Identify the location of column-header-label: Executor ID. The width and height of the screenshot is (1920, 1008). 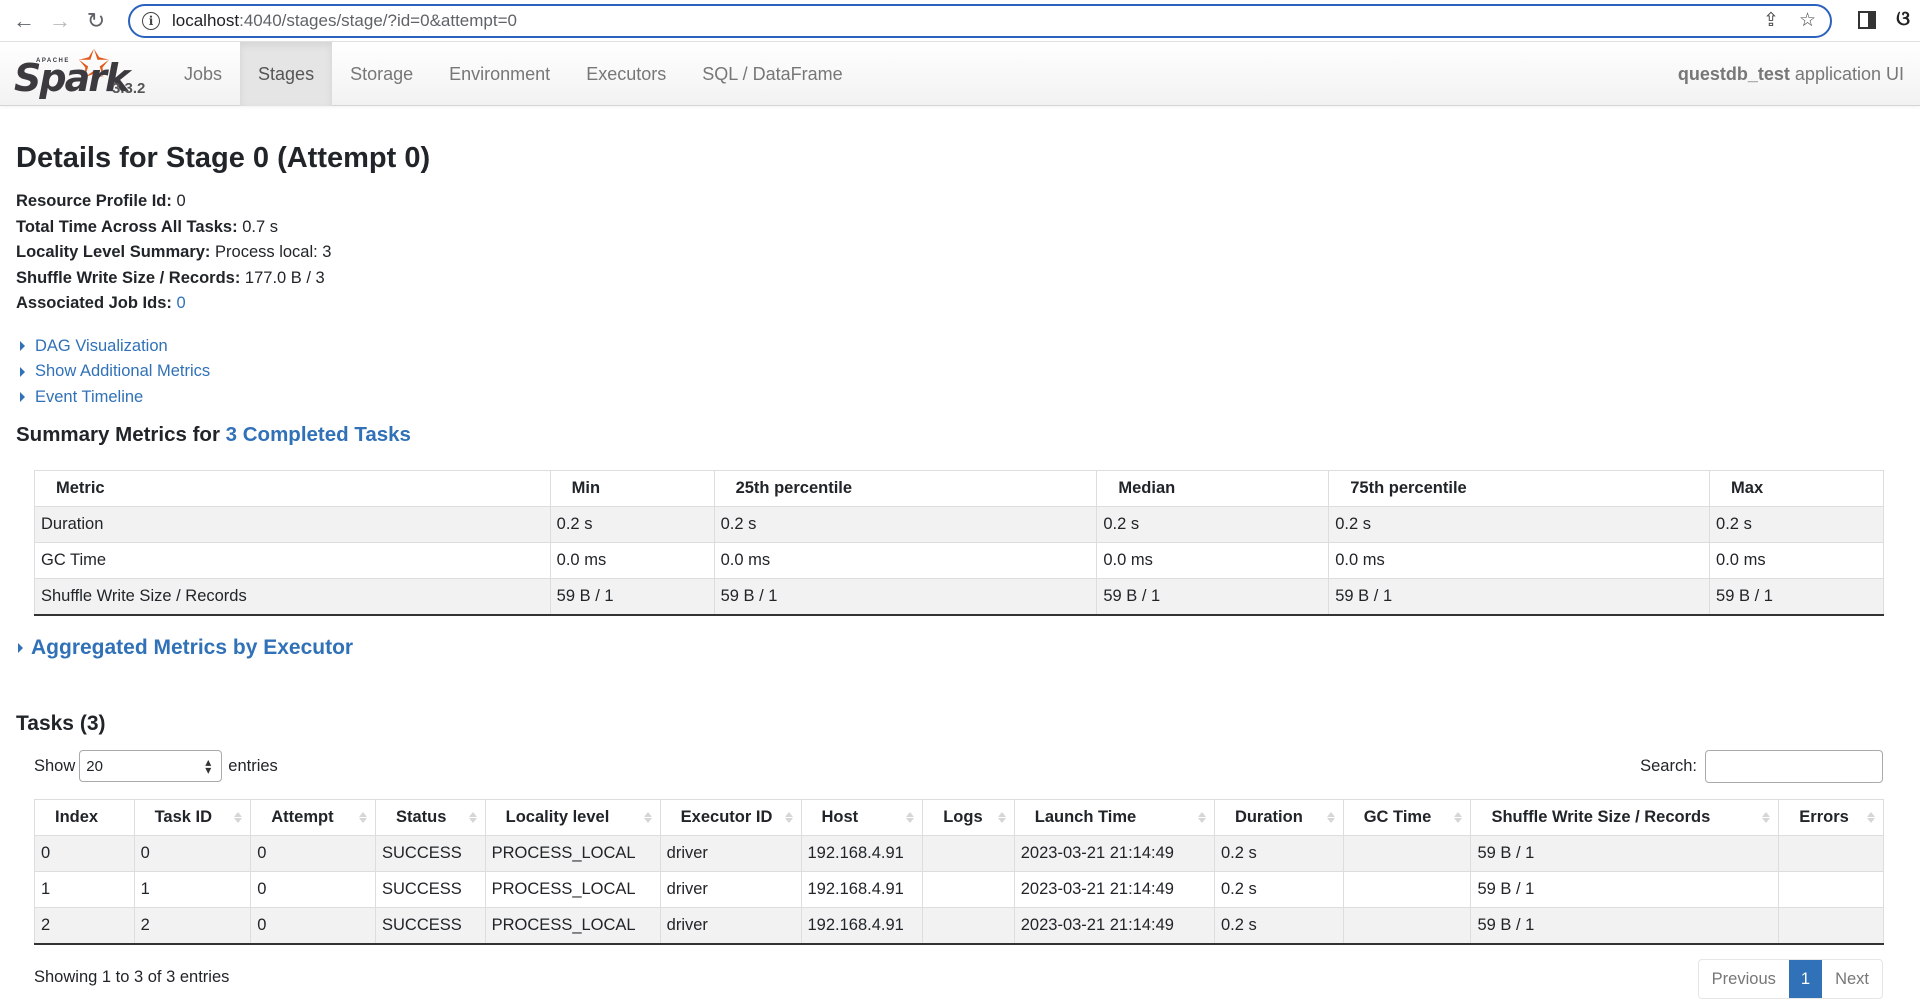
(726, 817).